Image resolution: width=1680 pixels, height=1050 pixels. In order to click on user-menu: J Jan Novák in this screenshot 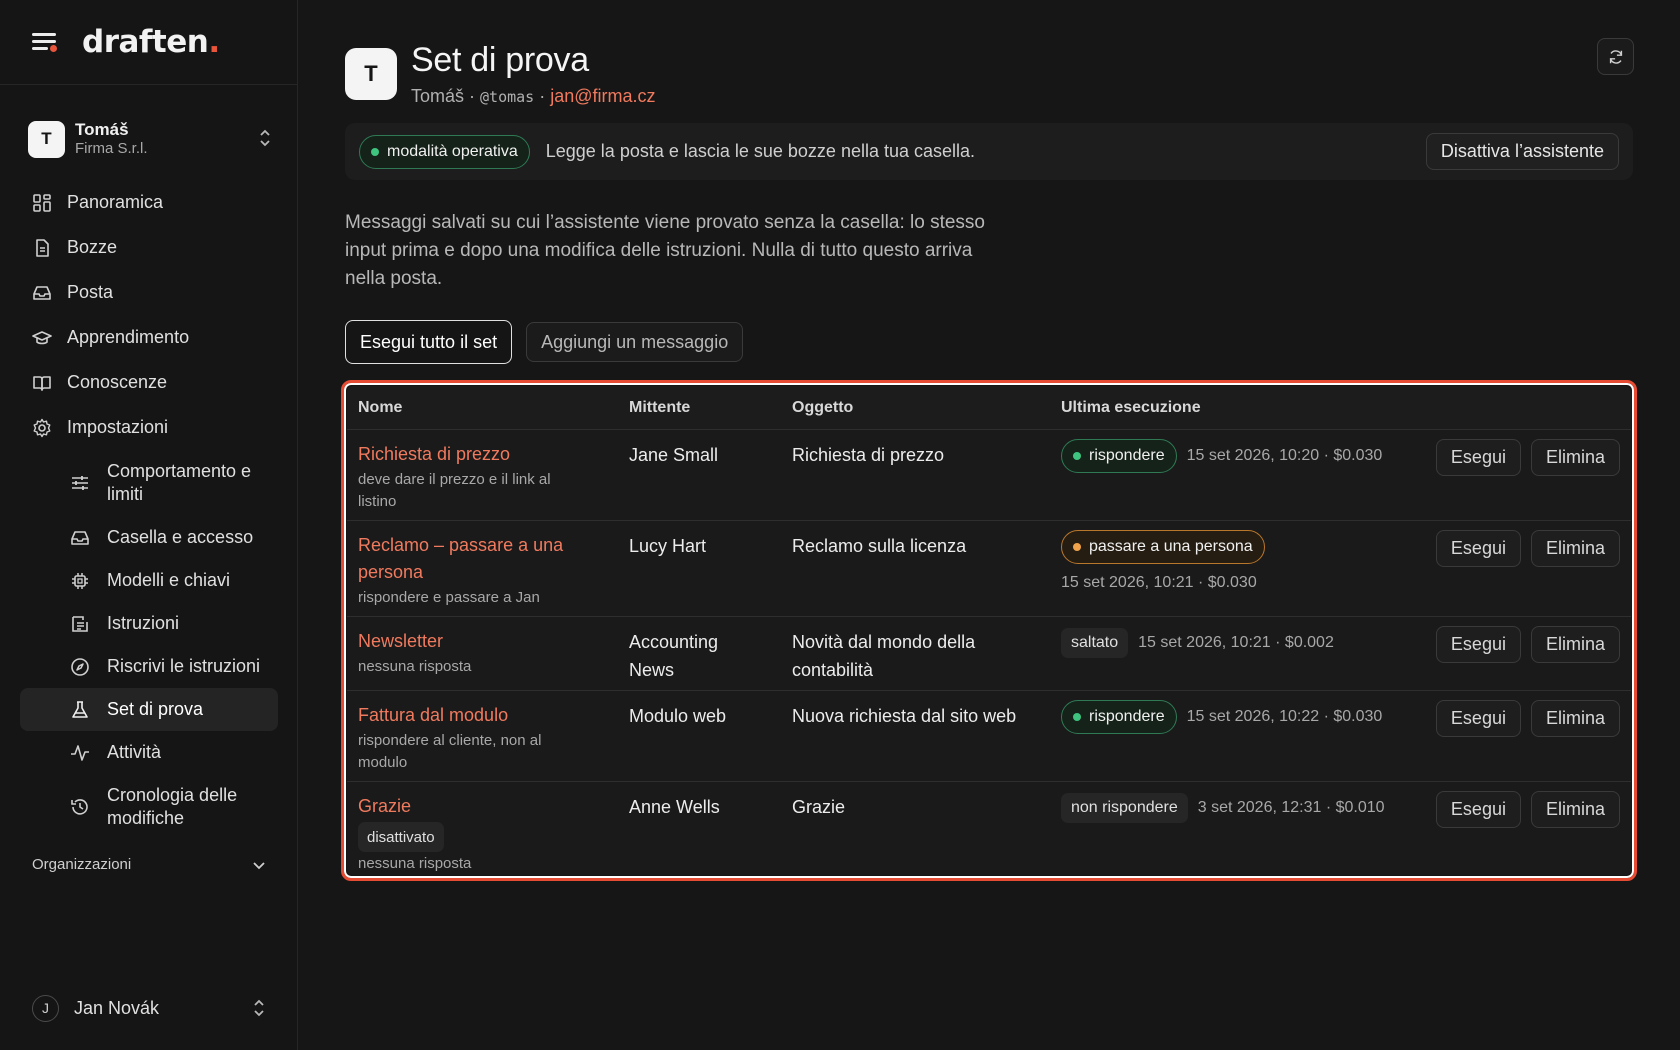, I will do `click(149, 1008)`.